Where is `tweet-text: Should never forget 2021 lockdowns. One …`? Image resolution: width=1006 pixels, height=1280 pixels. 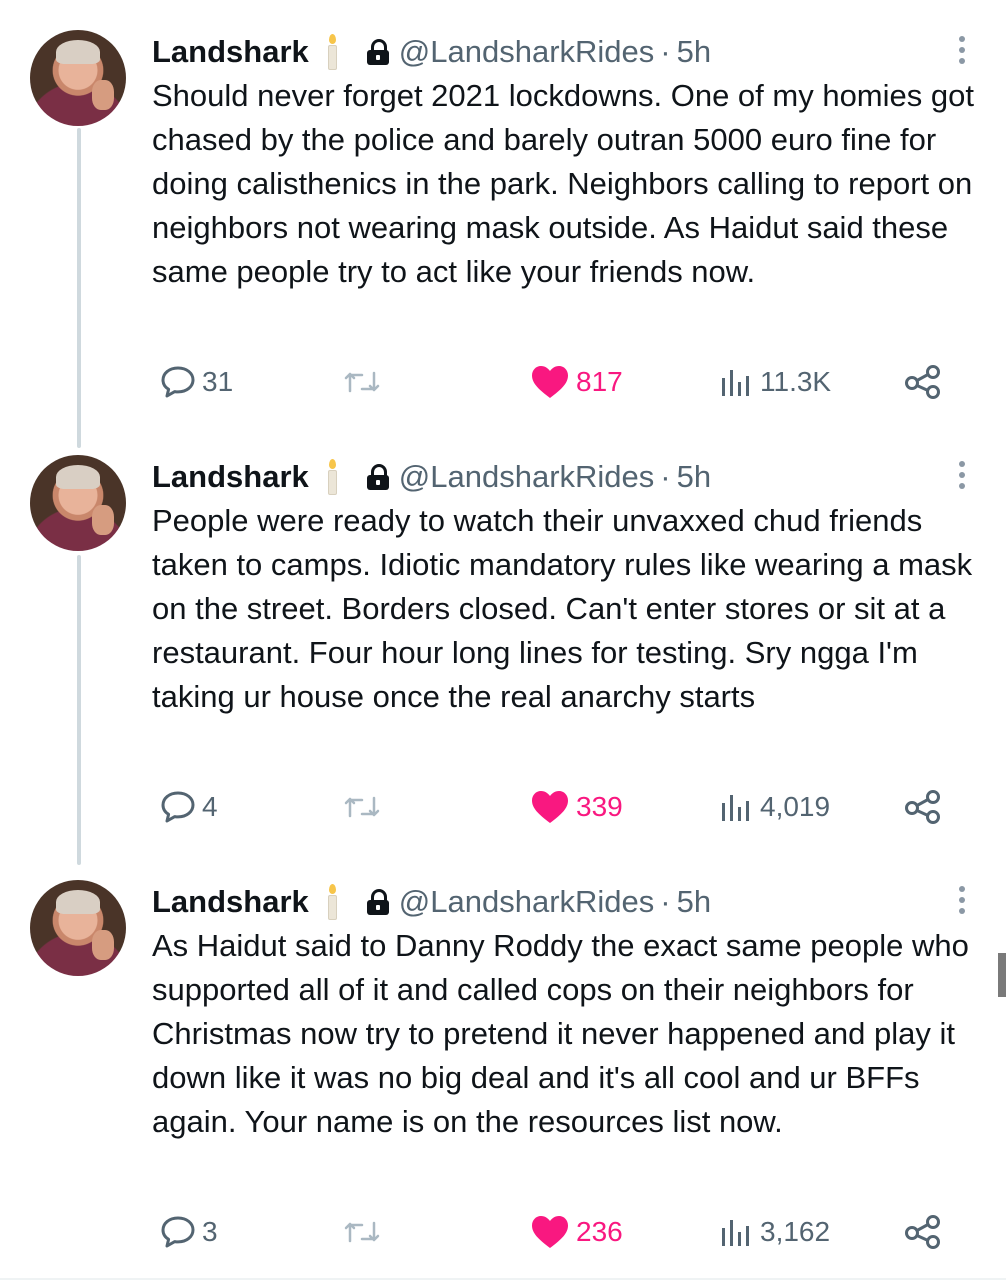 tweet-text: Should never forget 2021 lockdowns. One … is located at coordinates (563, 183).